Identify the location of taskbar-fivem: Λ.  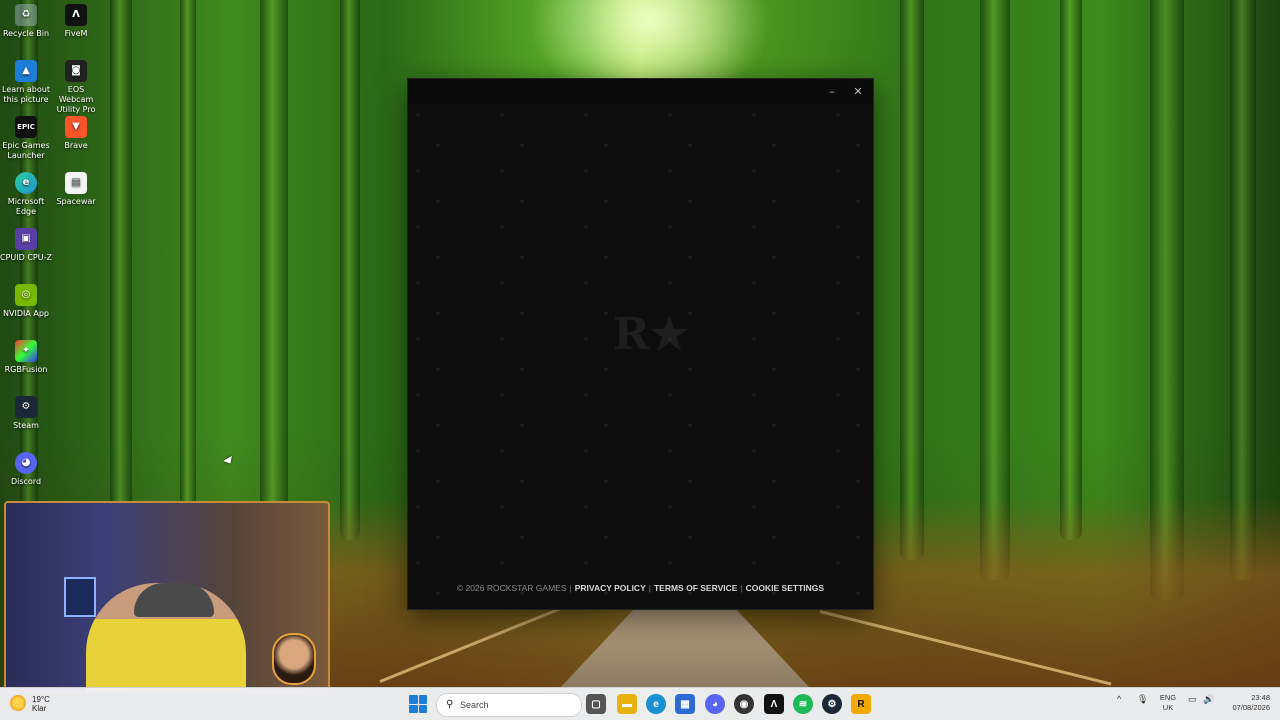
(774, 704).